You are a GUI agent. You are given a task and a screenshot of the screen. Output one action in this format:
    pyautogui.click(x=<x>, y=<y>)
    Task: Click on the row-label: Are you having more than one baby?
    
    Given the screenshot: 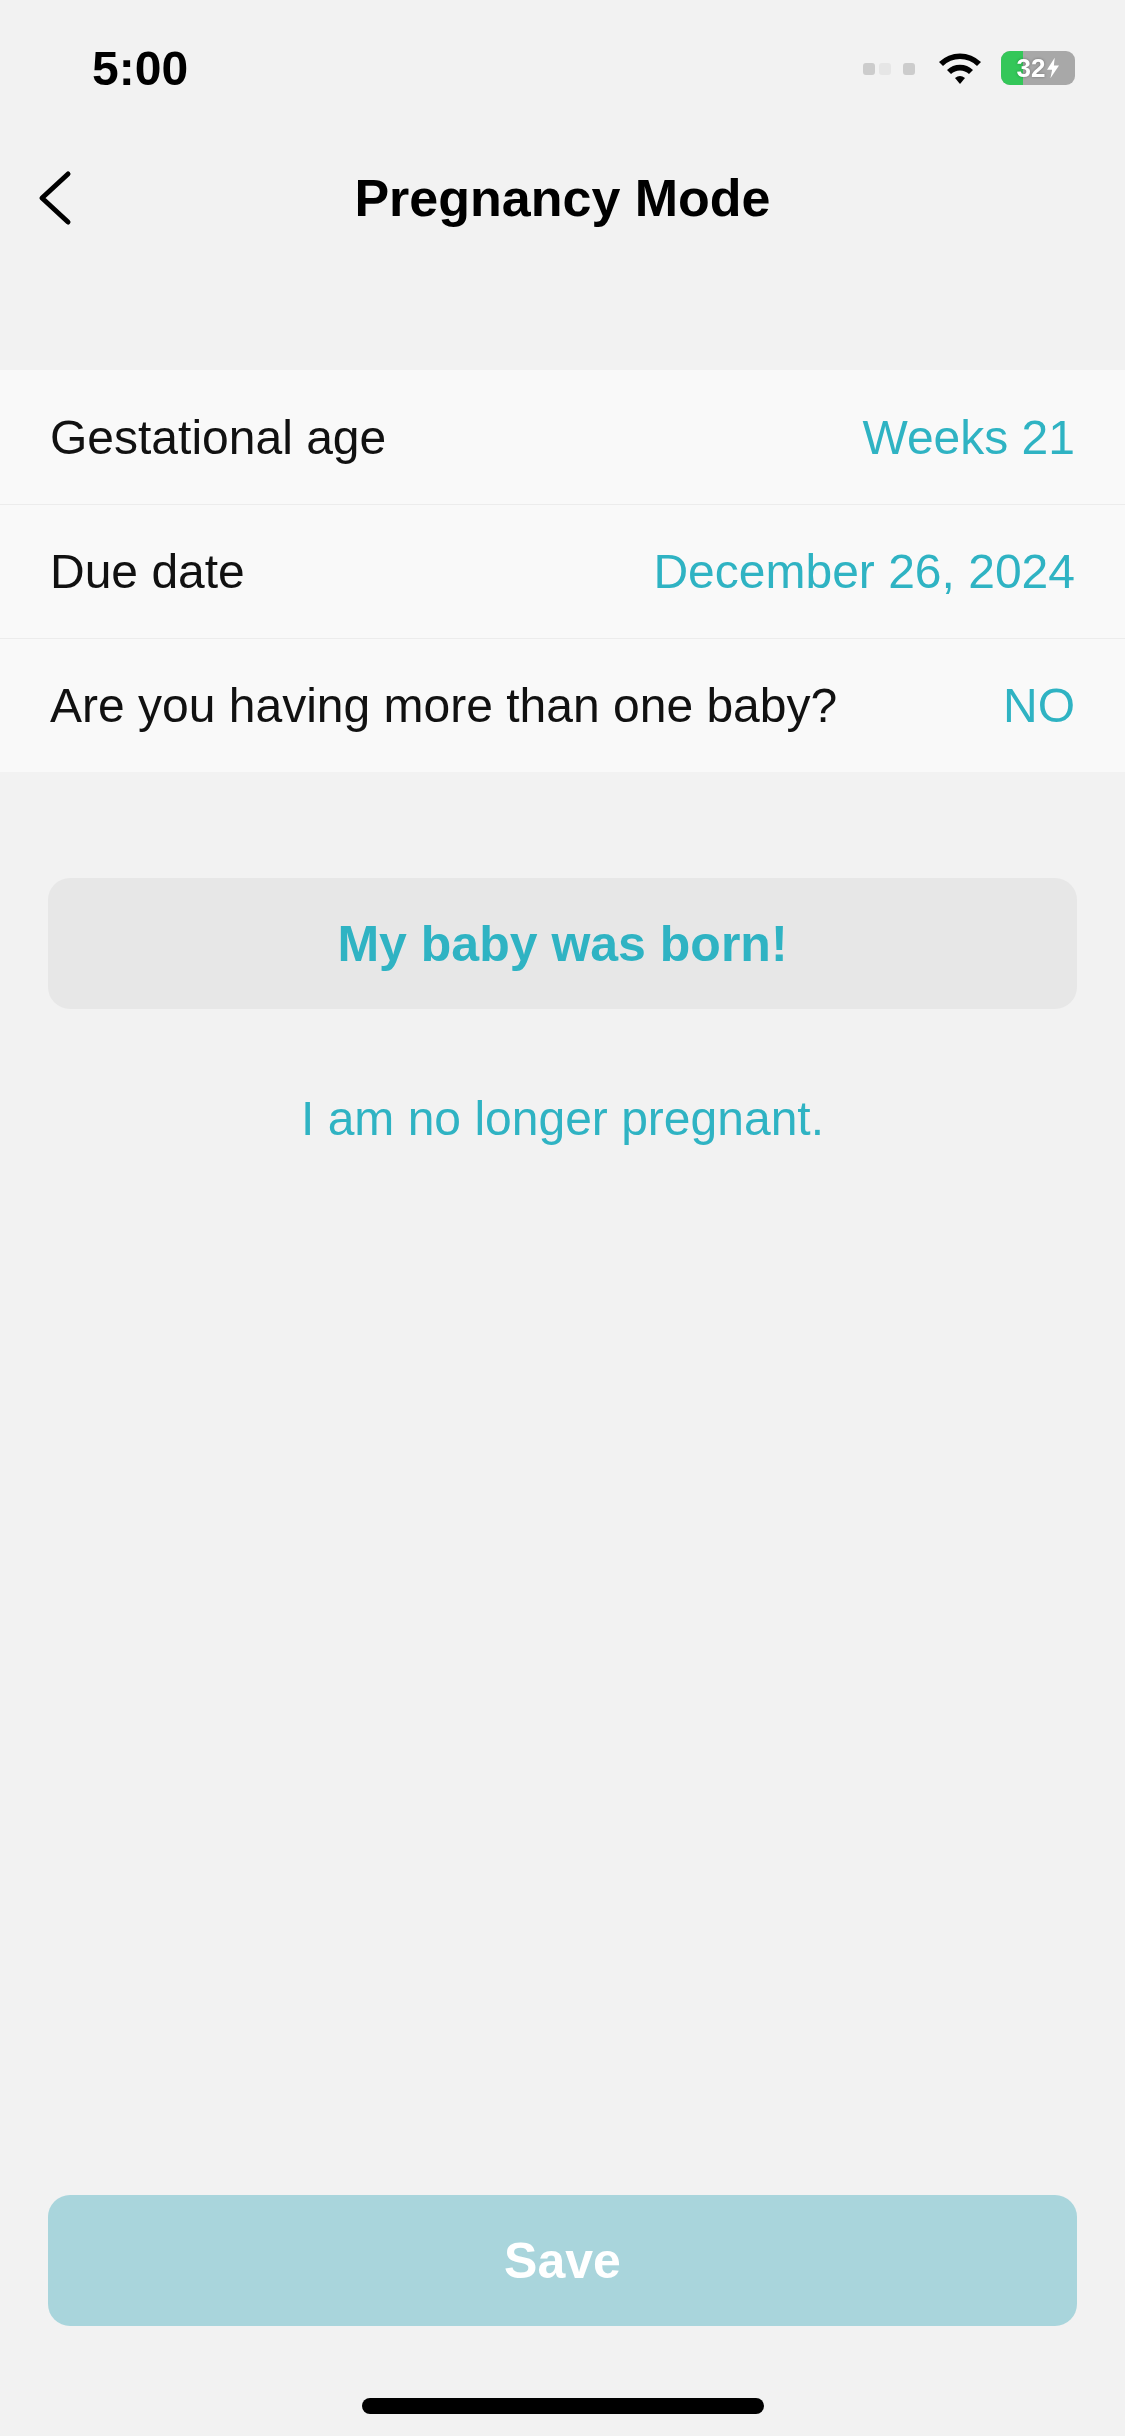 What is the action you would take?
    pyautogui.click(x=444, y=705)
    